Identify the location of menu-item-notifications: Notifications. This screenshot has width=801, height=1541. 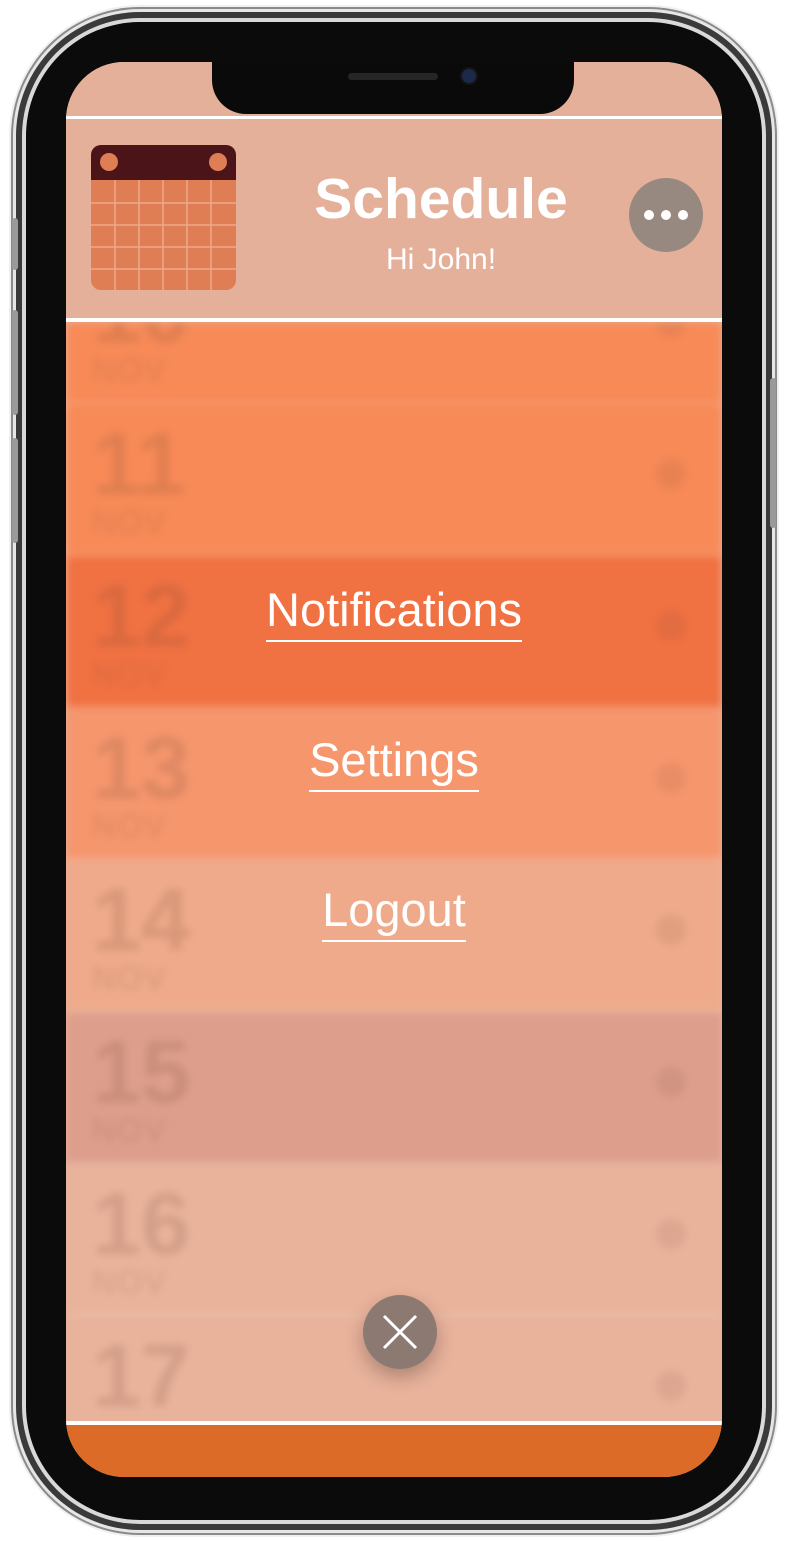
(394, 612).